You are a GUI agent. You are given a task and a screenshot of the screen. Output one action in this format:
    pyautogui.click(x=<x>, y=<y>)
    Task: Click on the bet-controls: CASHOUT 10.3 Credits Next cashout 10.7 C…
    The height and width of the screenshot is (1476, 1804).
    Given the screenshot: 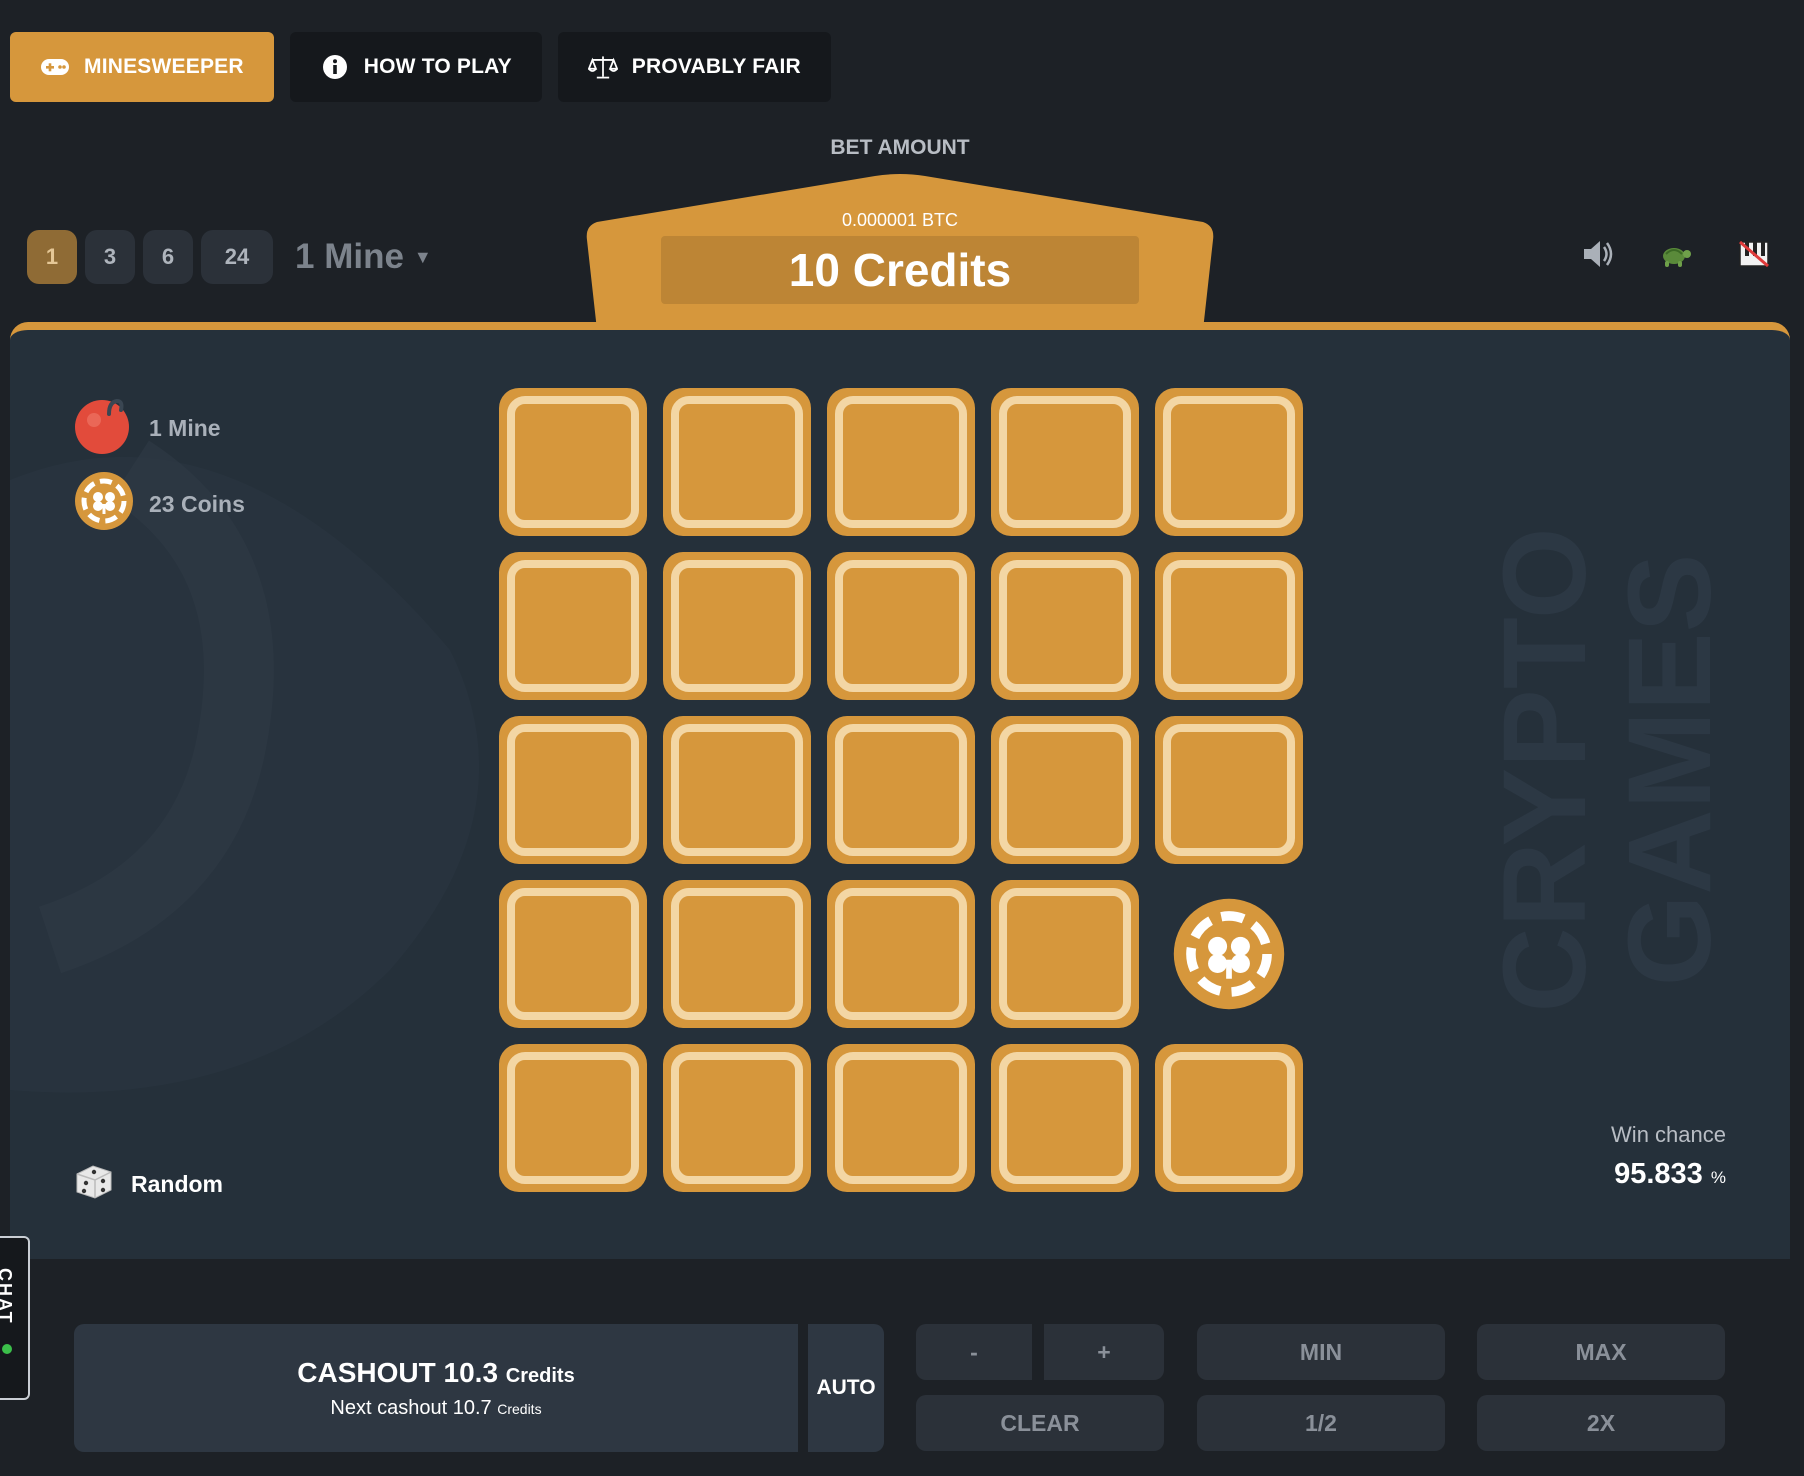 What is the action you would take?
    pyautogui.click(x=902, y=1367)
    